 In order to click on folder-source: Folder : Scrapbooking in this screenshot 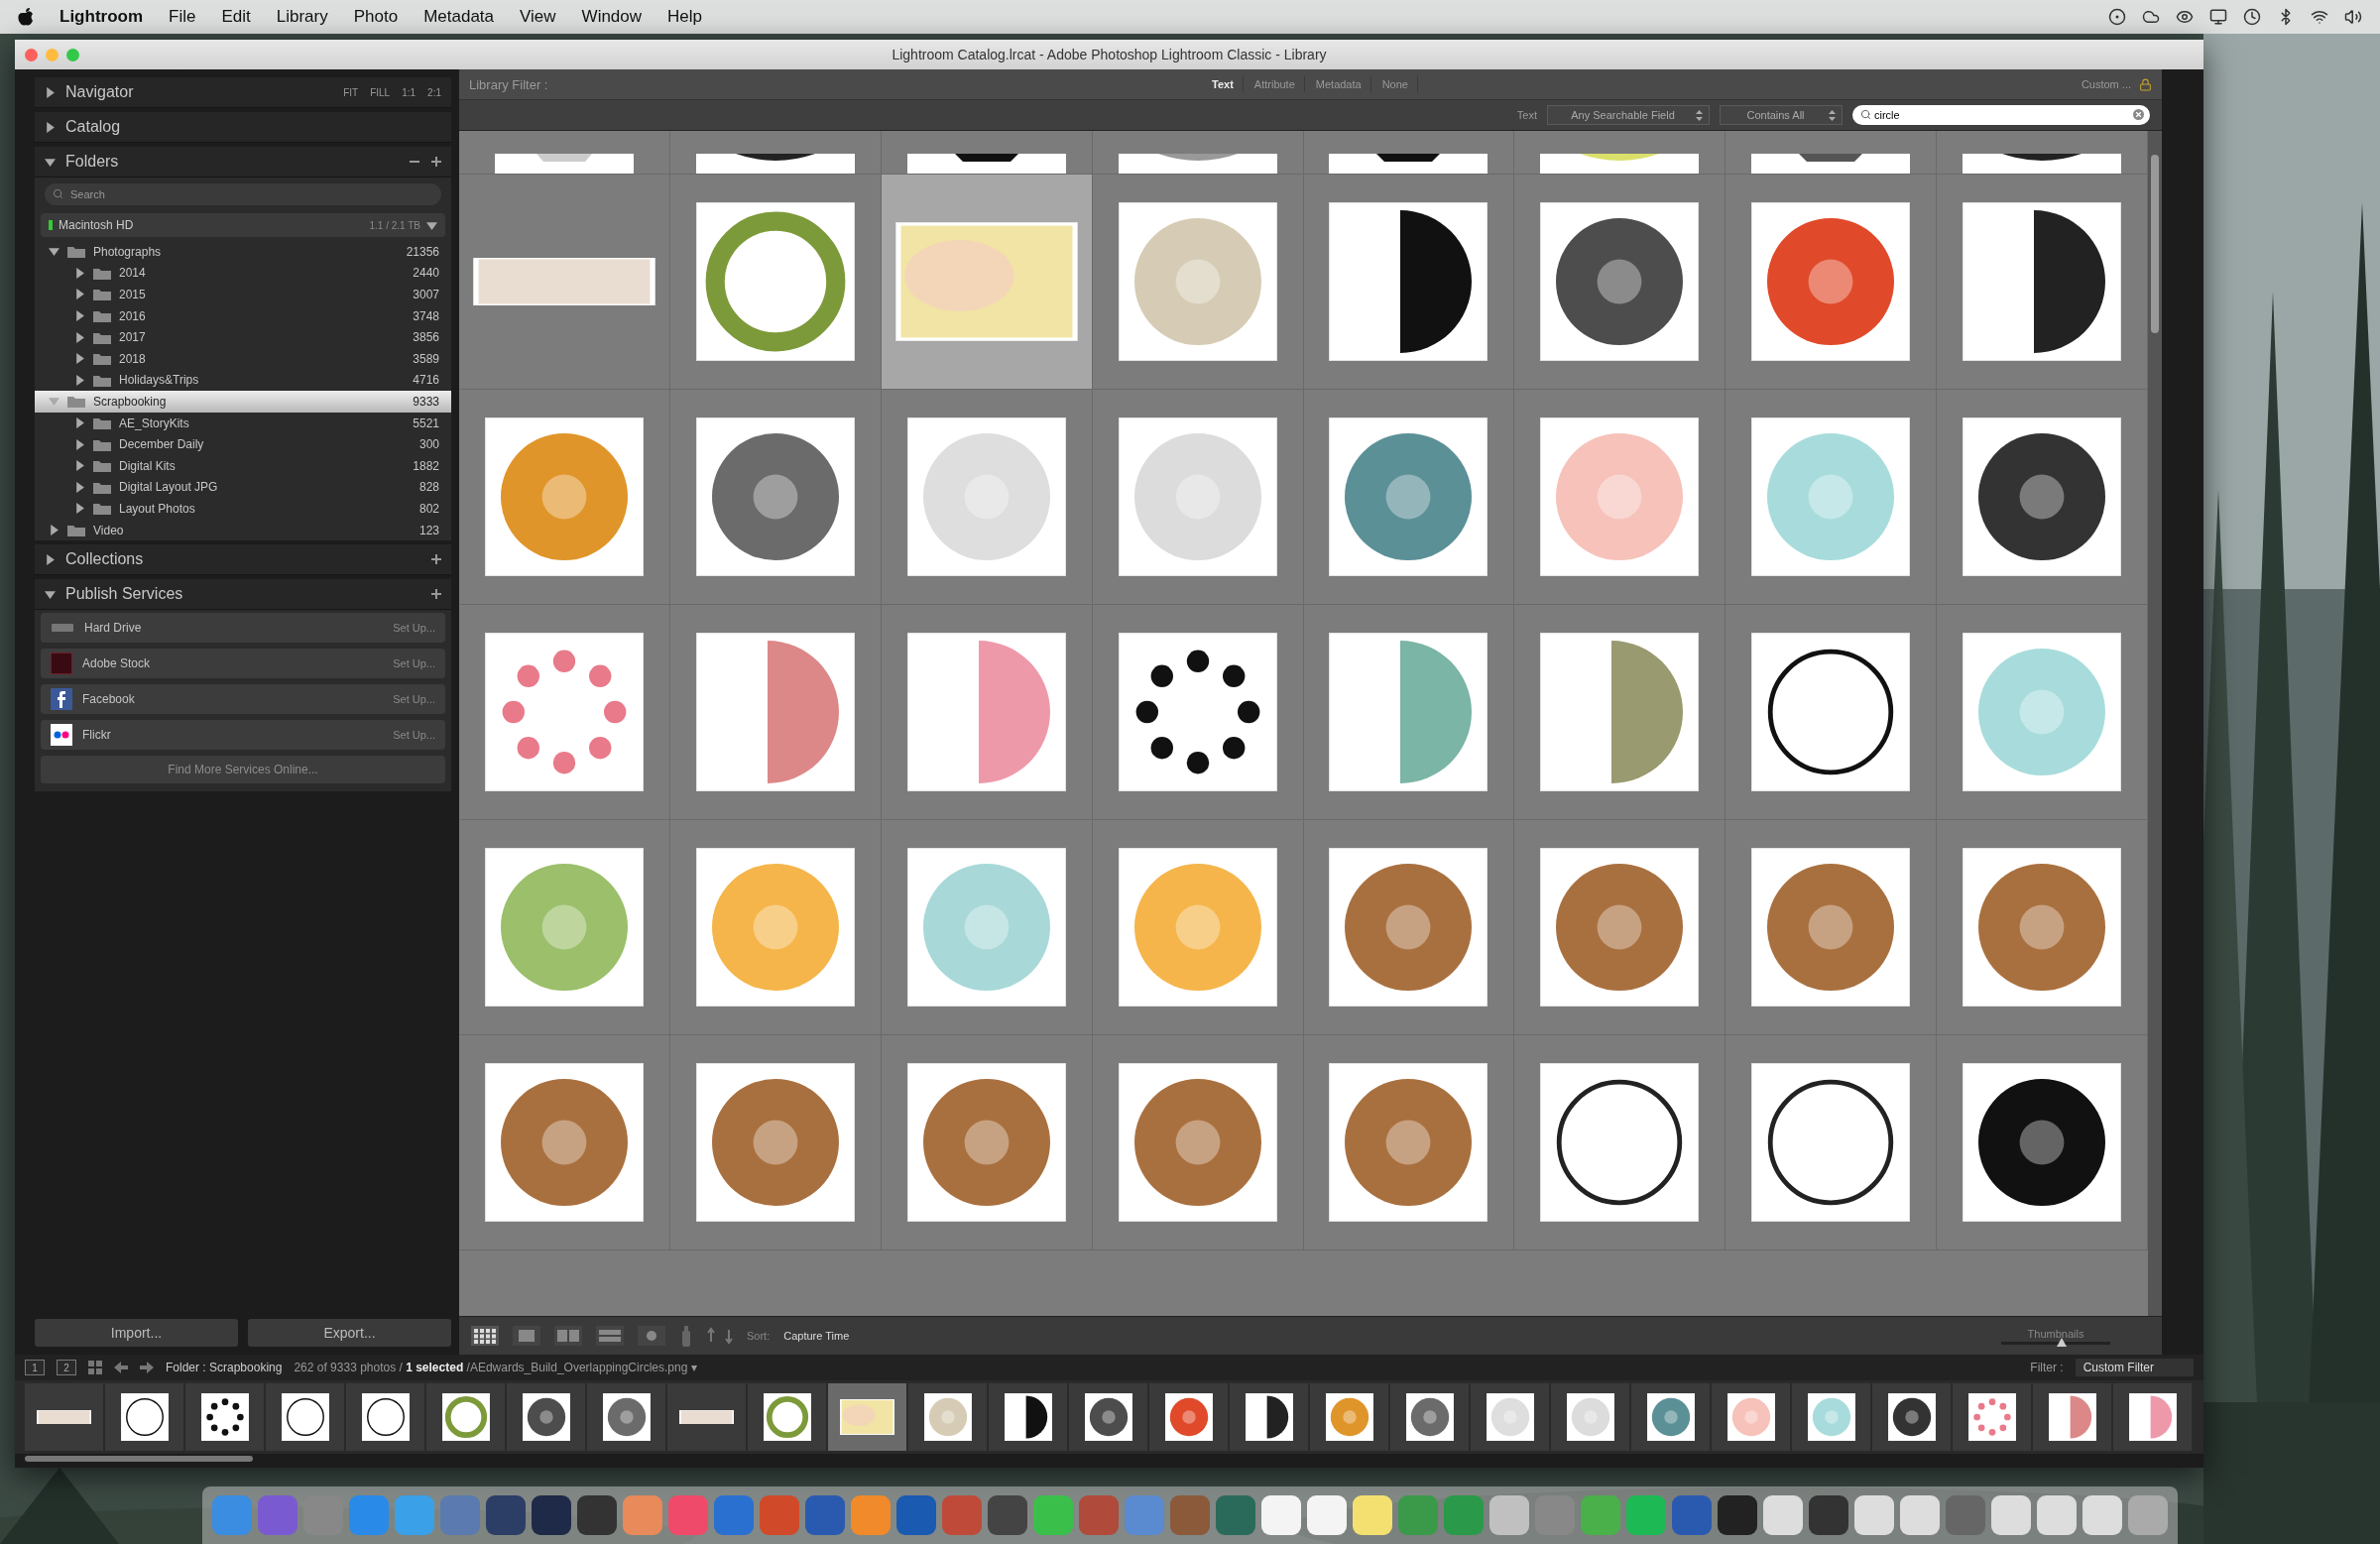, I will do `click(224, 1367)`.